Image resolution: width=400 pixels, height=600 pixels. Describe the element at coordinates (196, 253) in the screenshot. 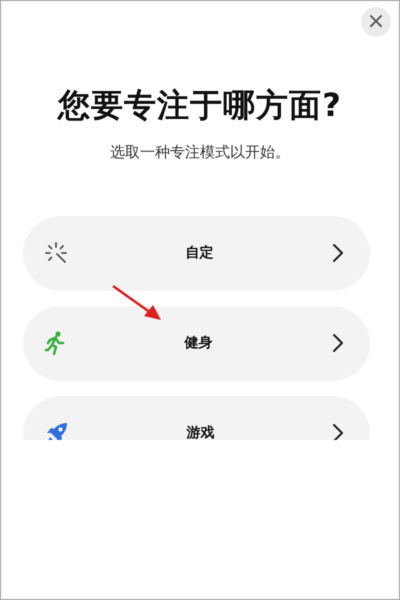

I see `mode-option: 自定` at that location.